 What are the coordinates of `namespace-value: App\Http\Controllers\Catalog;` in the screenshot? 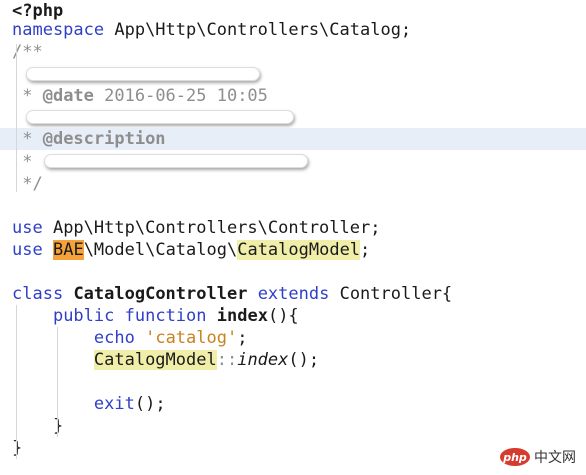 It's located at (258, 30).